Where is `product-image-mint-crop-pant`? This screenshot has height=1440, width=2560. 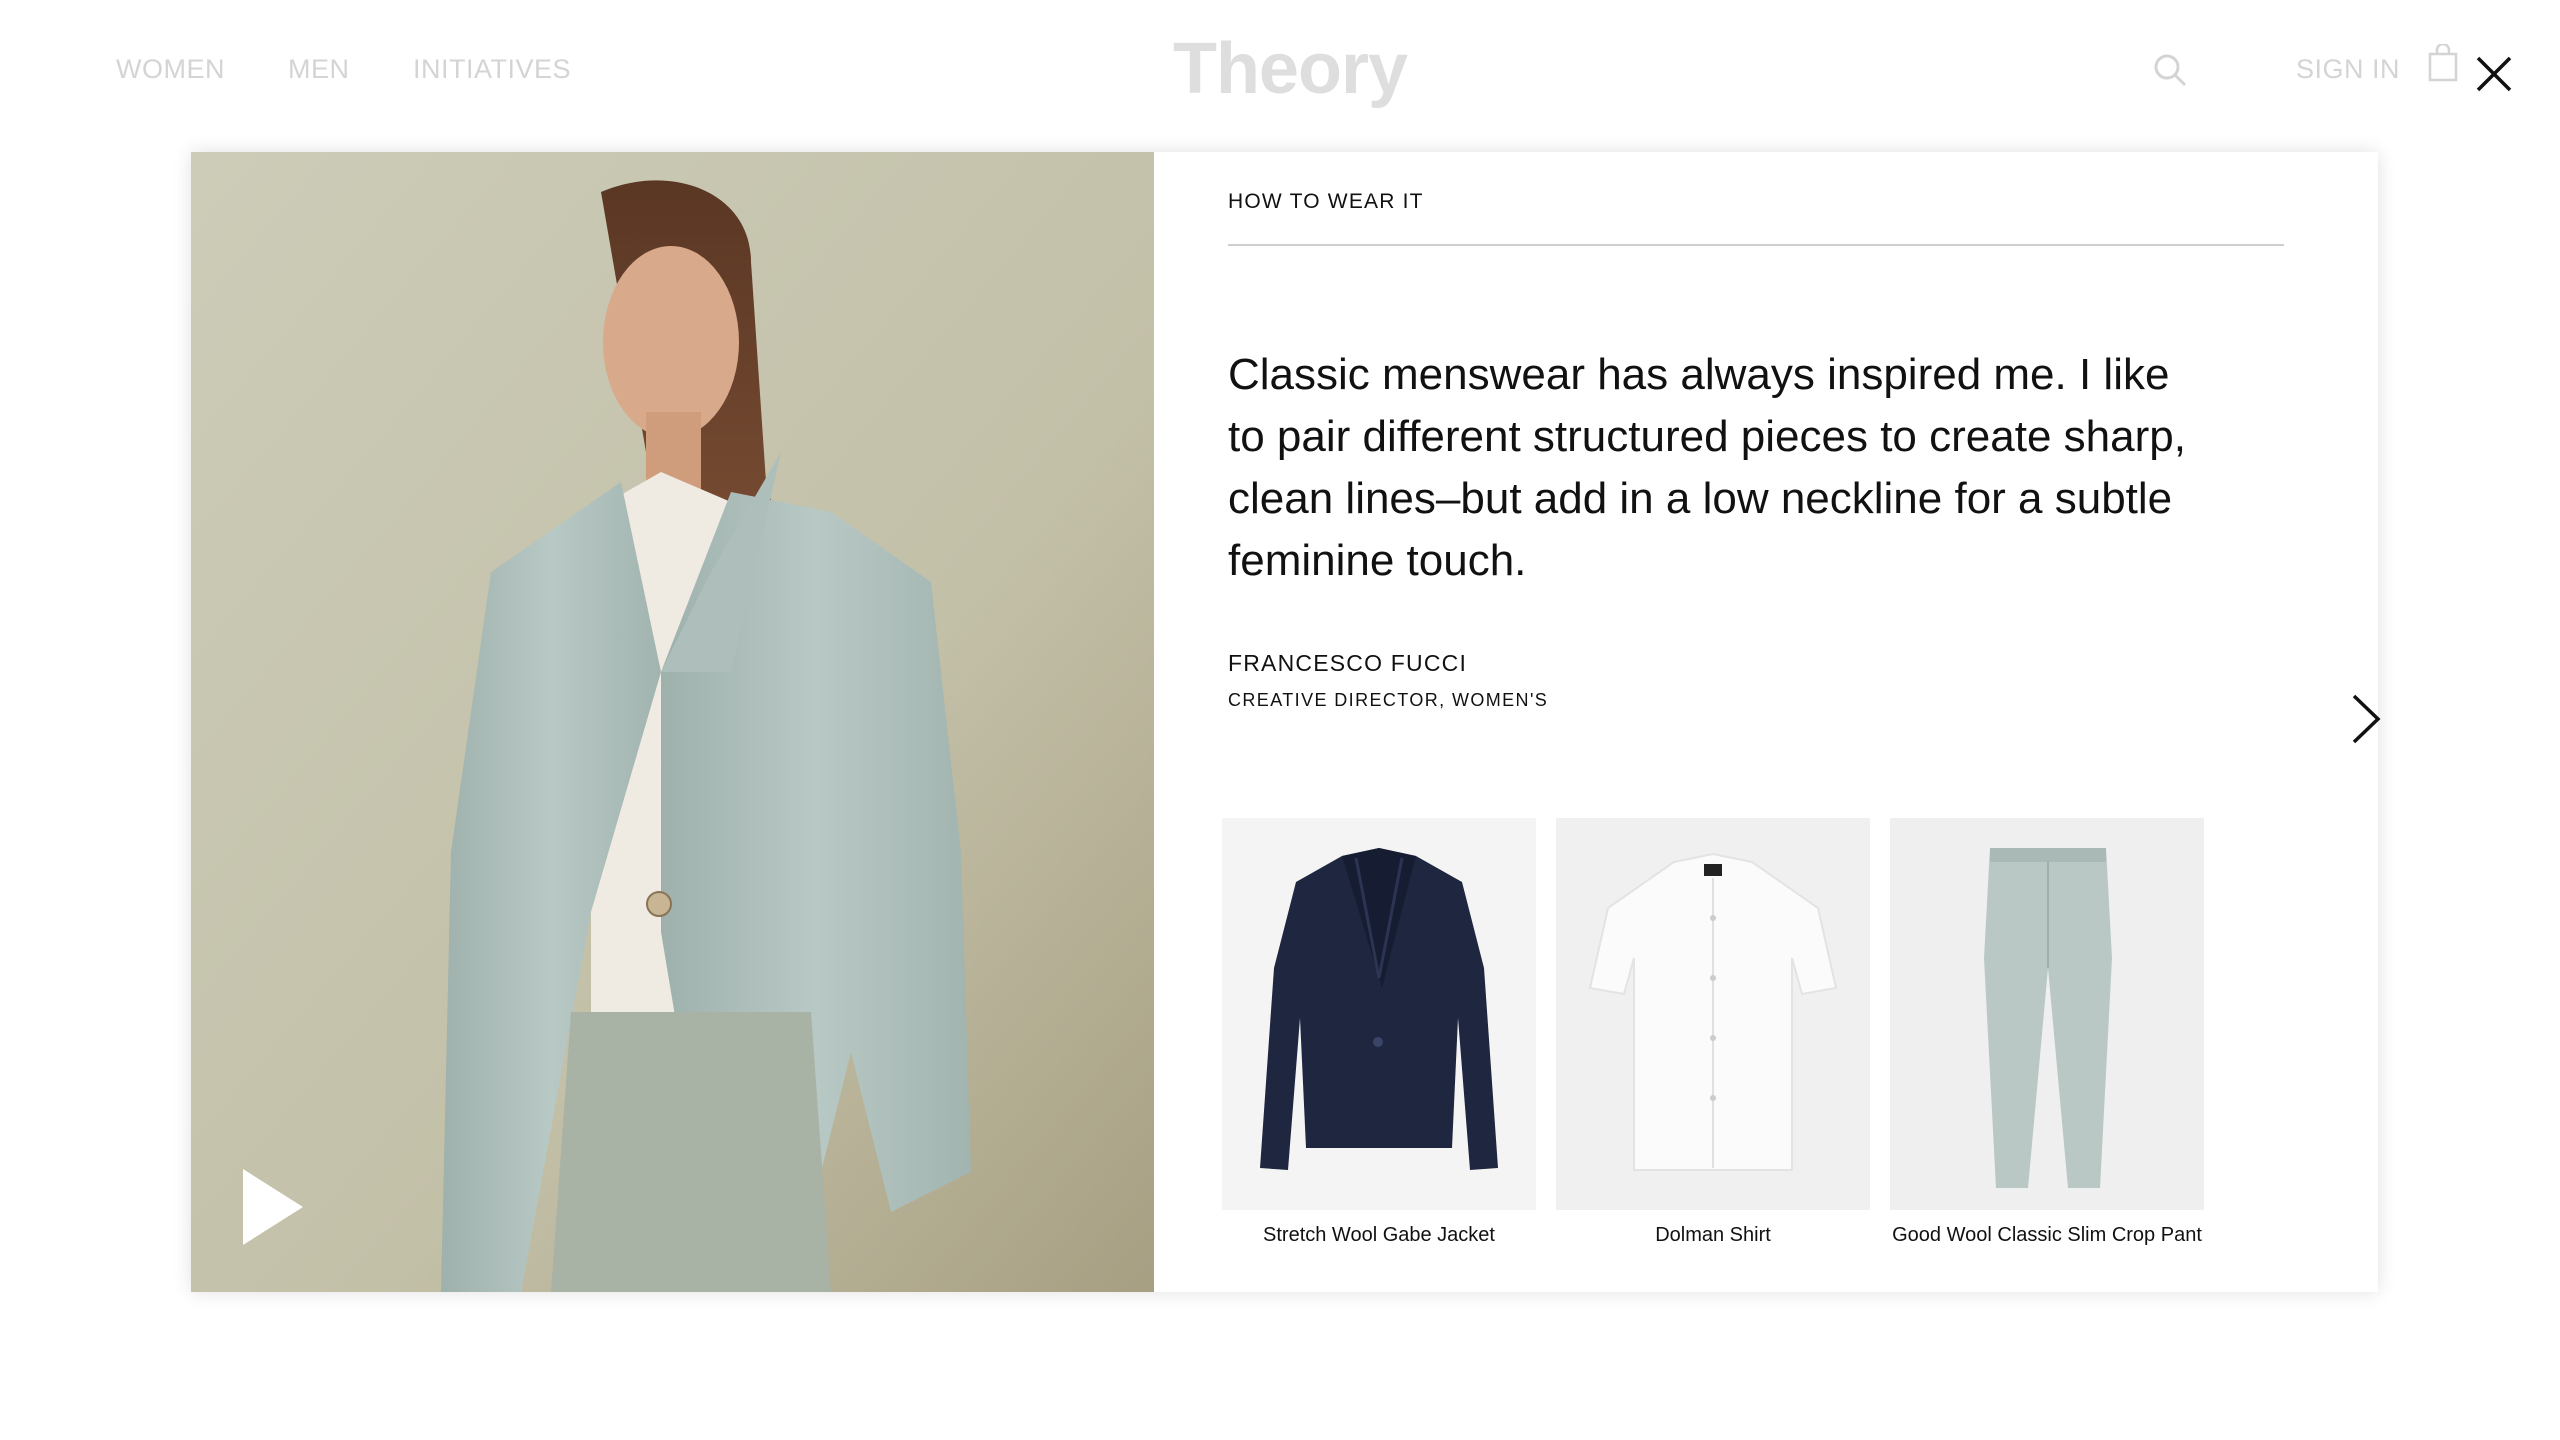 product-image-mint-crop-pant is located at coordinates (2047, 1014).